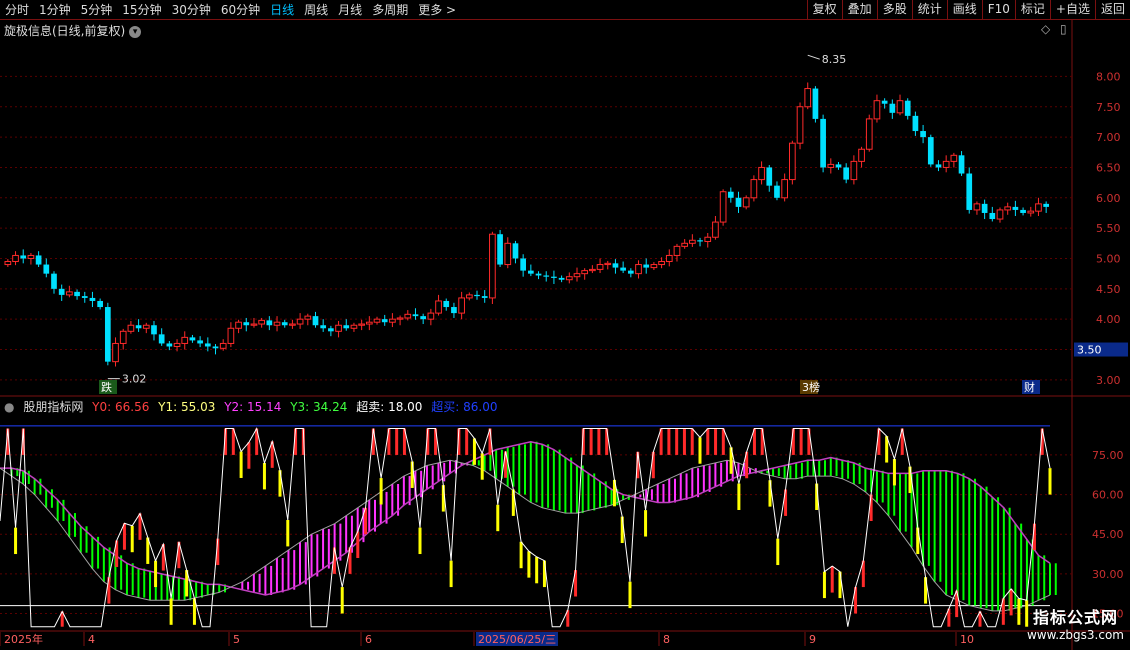  I want to click on price-tick-label: 4.50, so click(1108, 289).